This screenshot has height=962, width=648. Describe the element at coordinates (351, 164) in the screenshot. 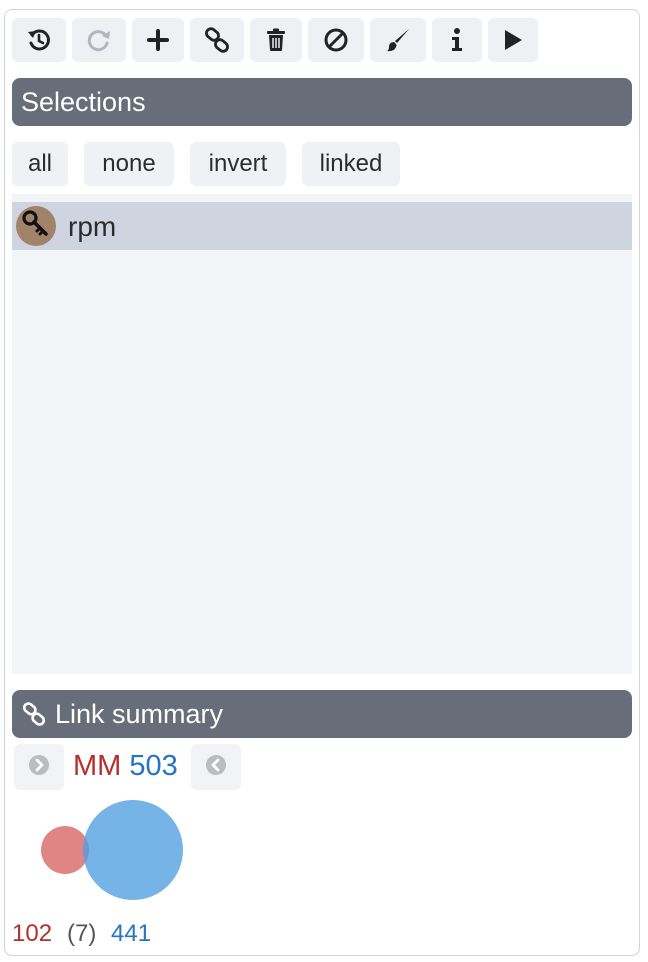

I see `linked-selection-button: linked` at that location.